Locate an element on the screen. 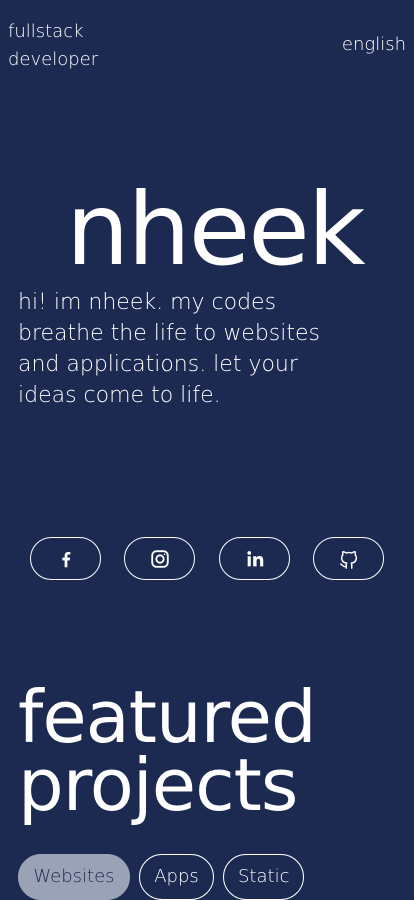  facebook-icon is located at coordinates (65, 559).